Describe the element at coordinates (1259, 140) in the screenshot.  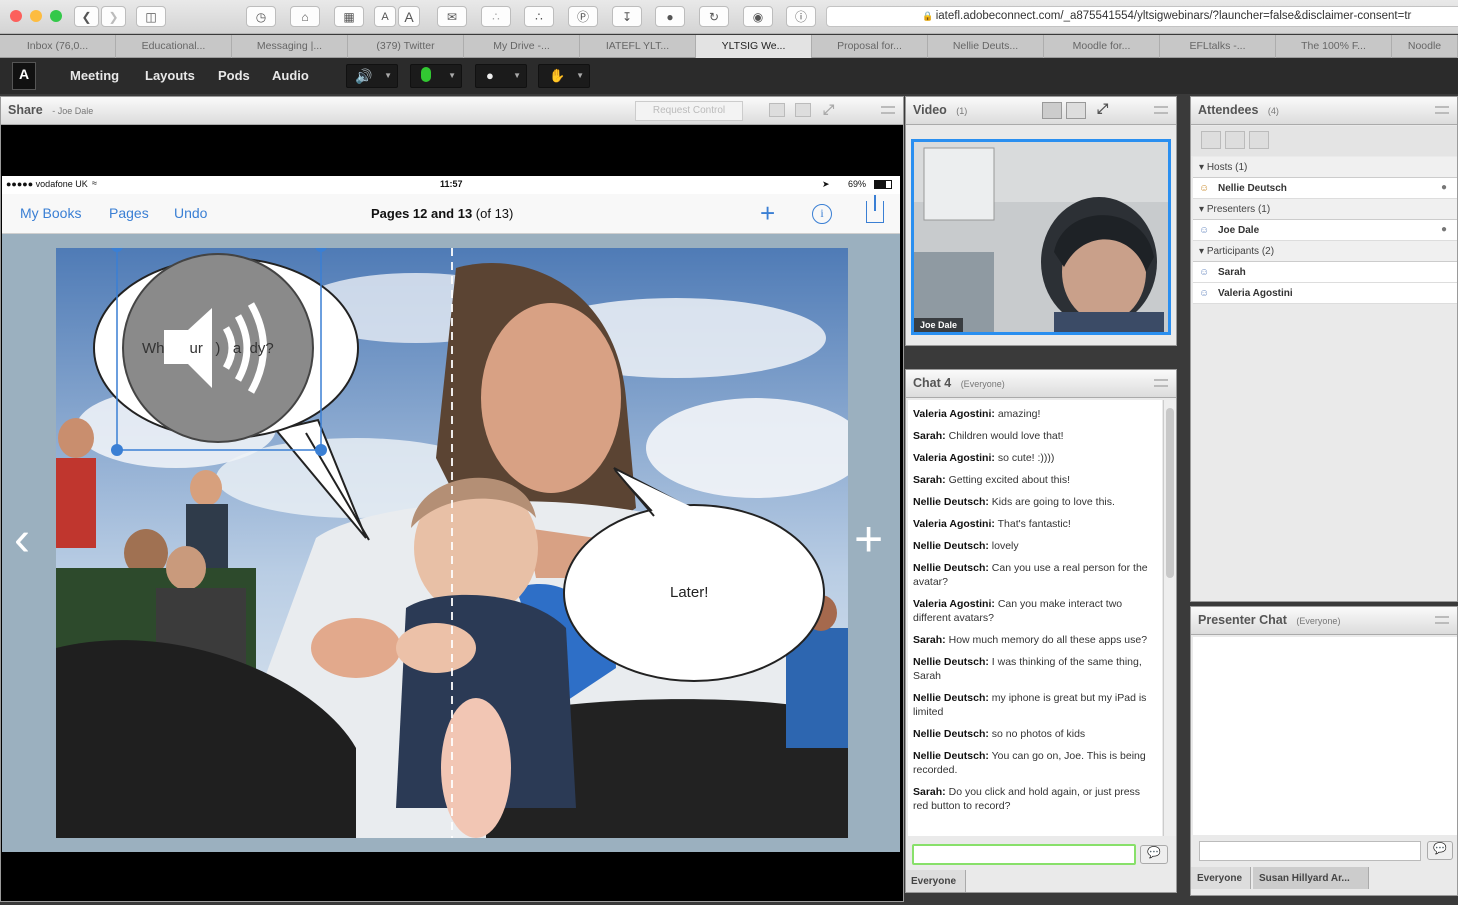
I see `sort-icon` at that location.